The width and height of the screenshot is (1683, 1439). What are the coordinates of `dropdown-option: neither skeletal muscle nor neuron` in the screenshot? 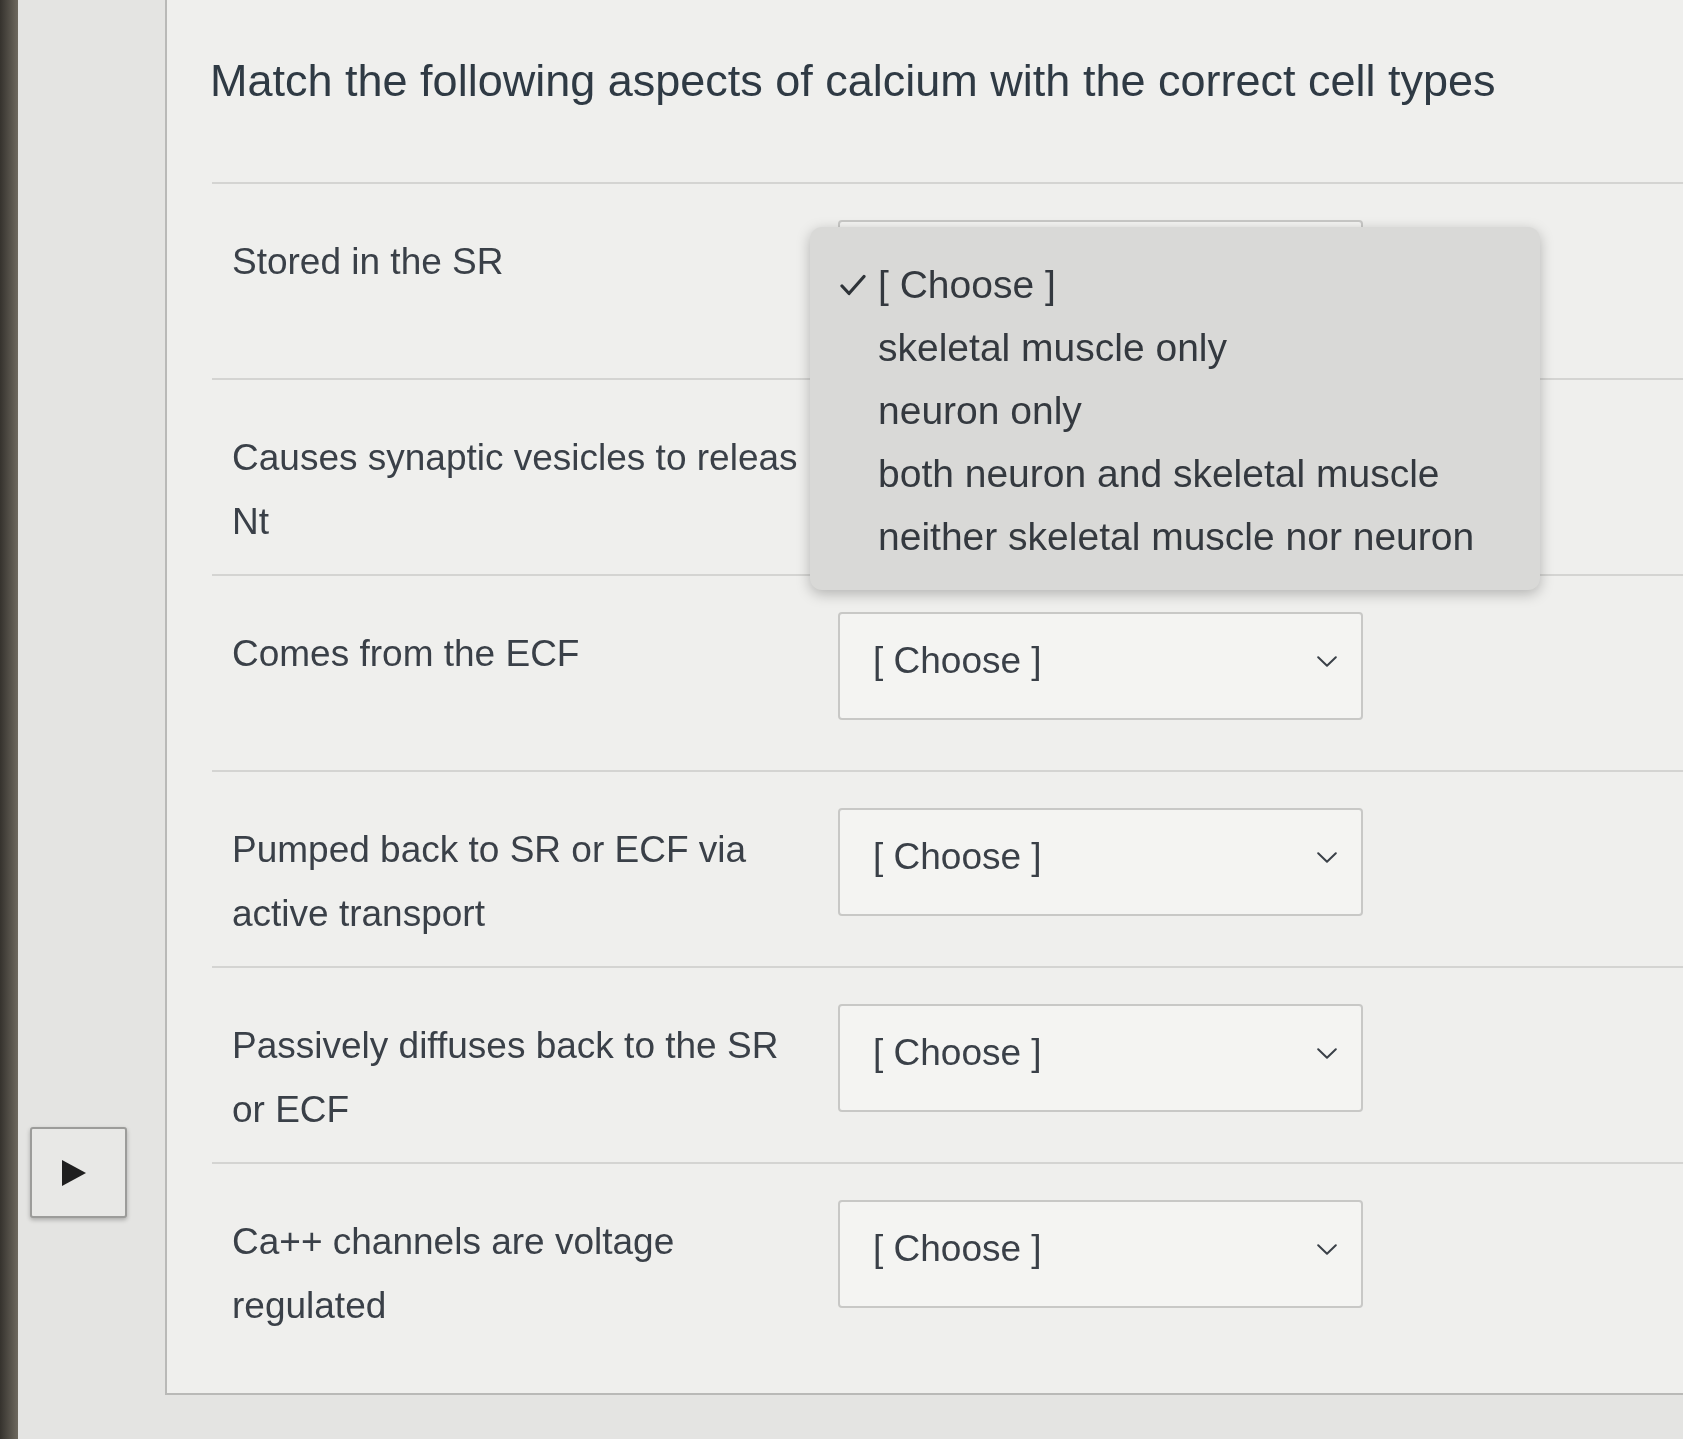 It's located at (1175, 536).